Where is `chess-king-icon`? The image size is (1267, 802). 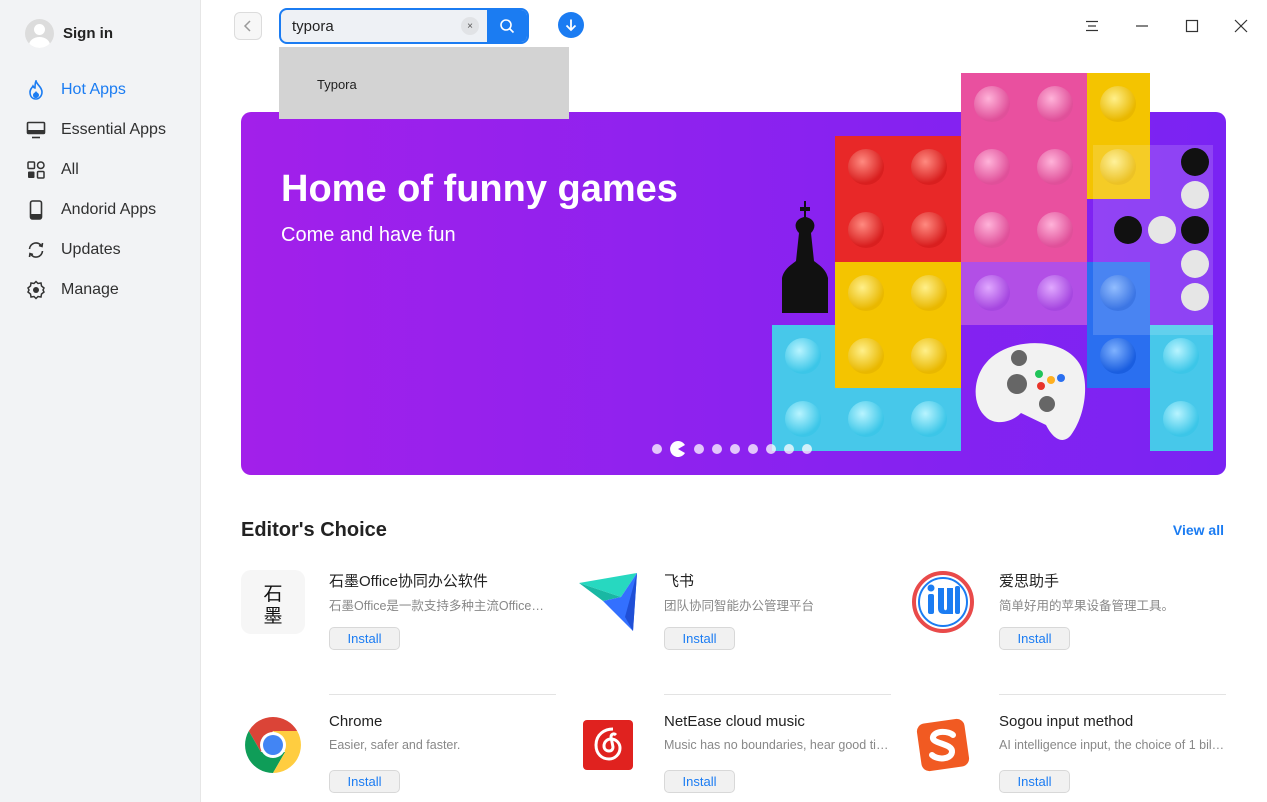 chess-king-icon is located at coordinates (805, 257).